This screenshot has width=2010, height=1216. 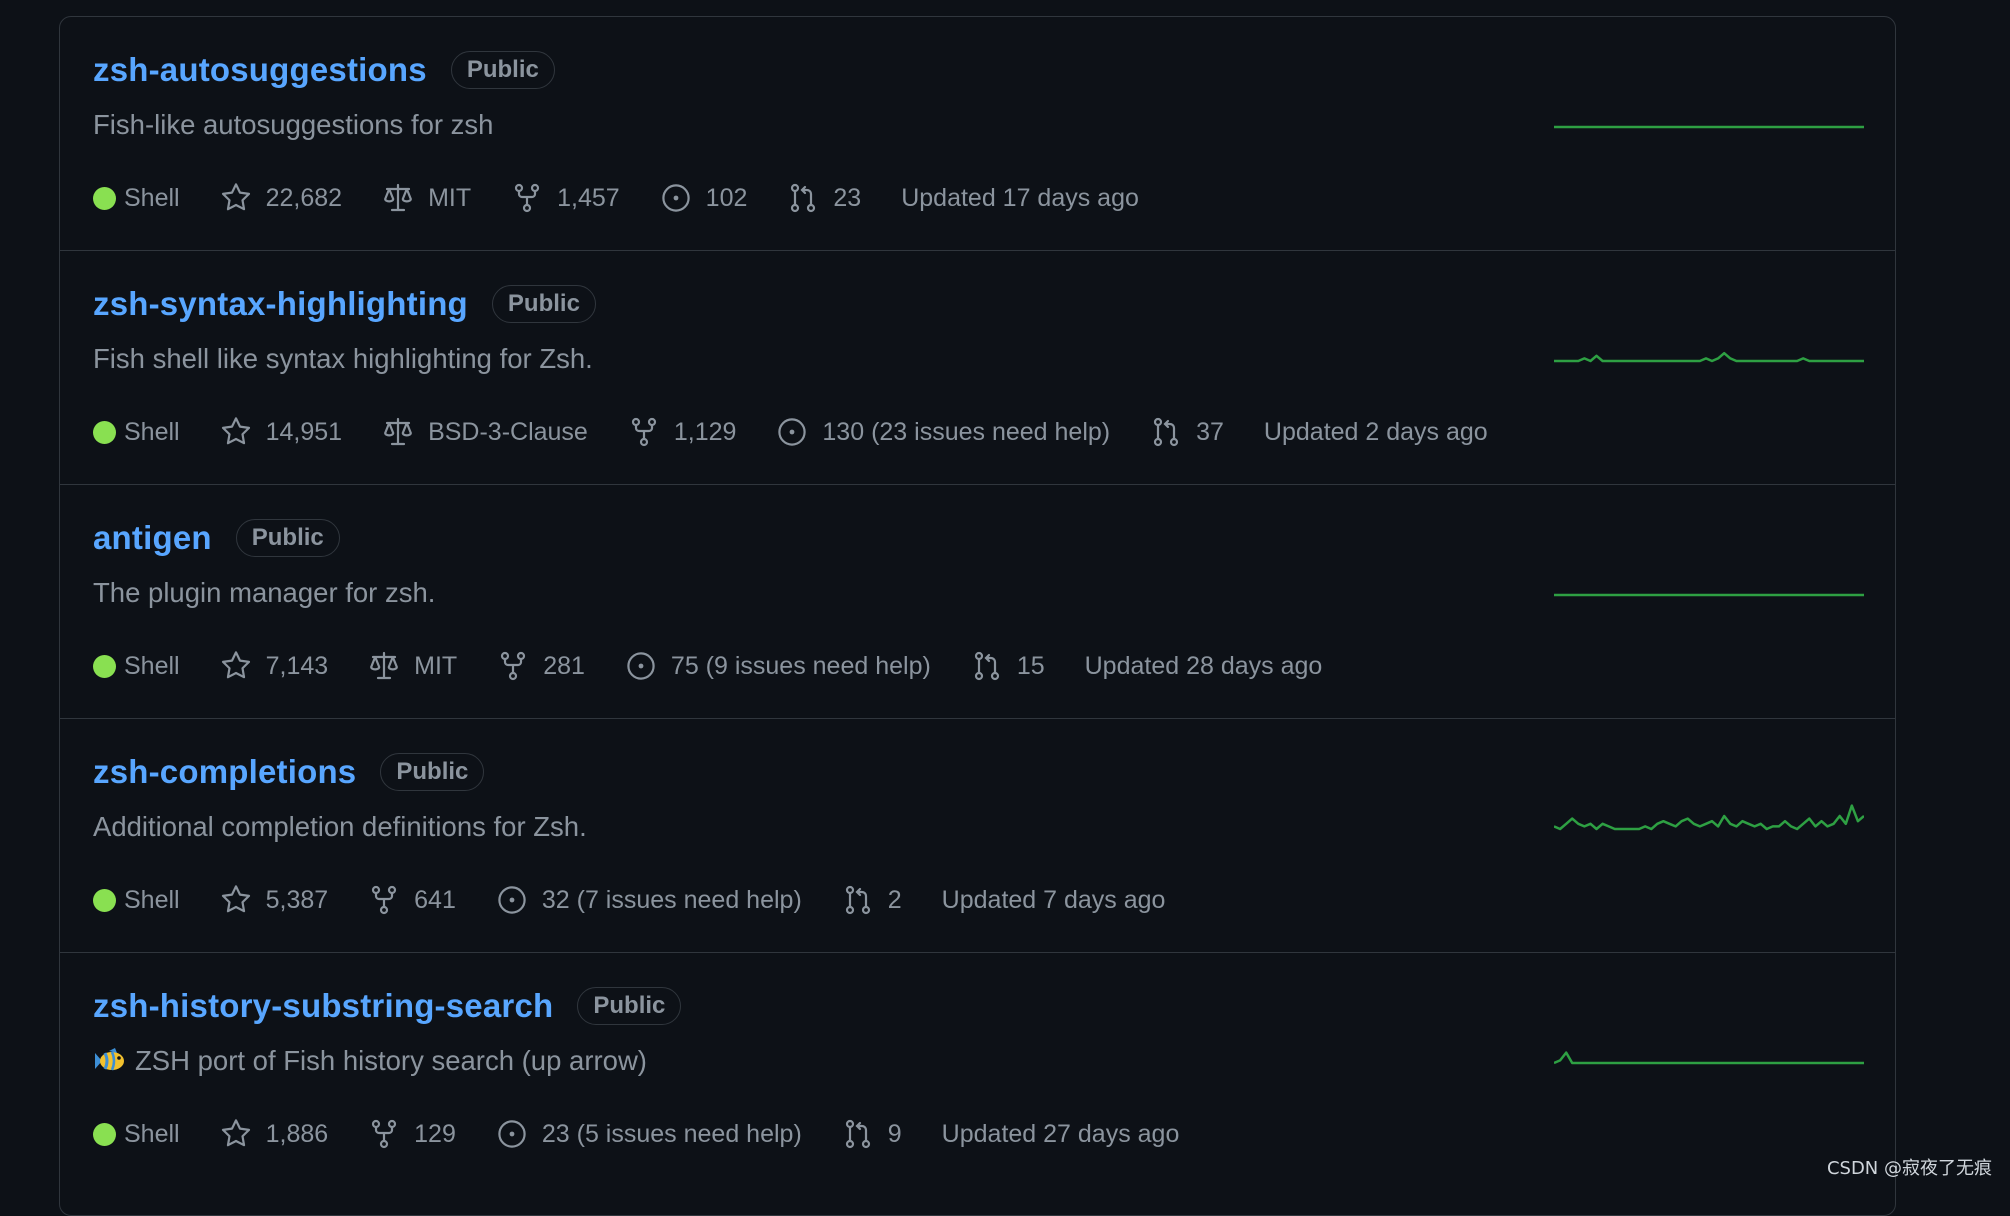 I want to click on pull-requests-count: 23, so click(x=847, y=197).